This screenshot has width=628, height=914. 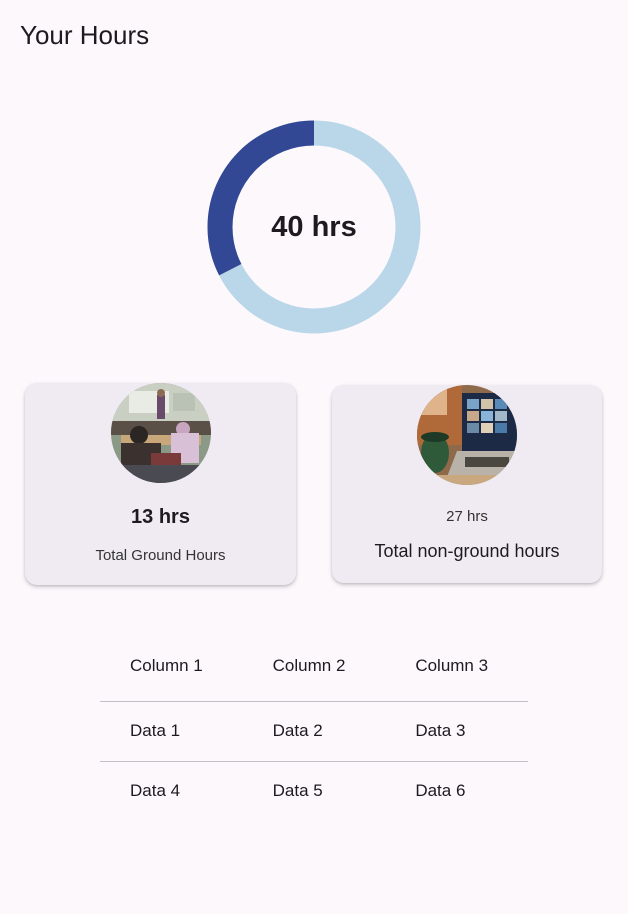 What do you see at coordinates (297, 730) in the screenshot?
I see `table-cell: Data 2` at bounding box center [297, 730].